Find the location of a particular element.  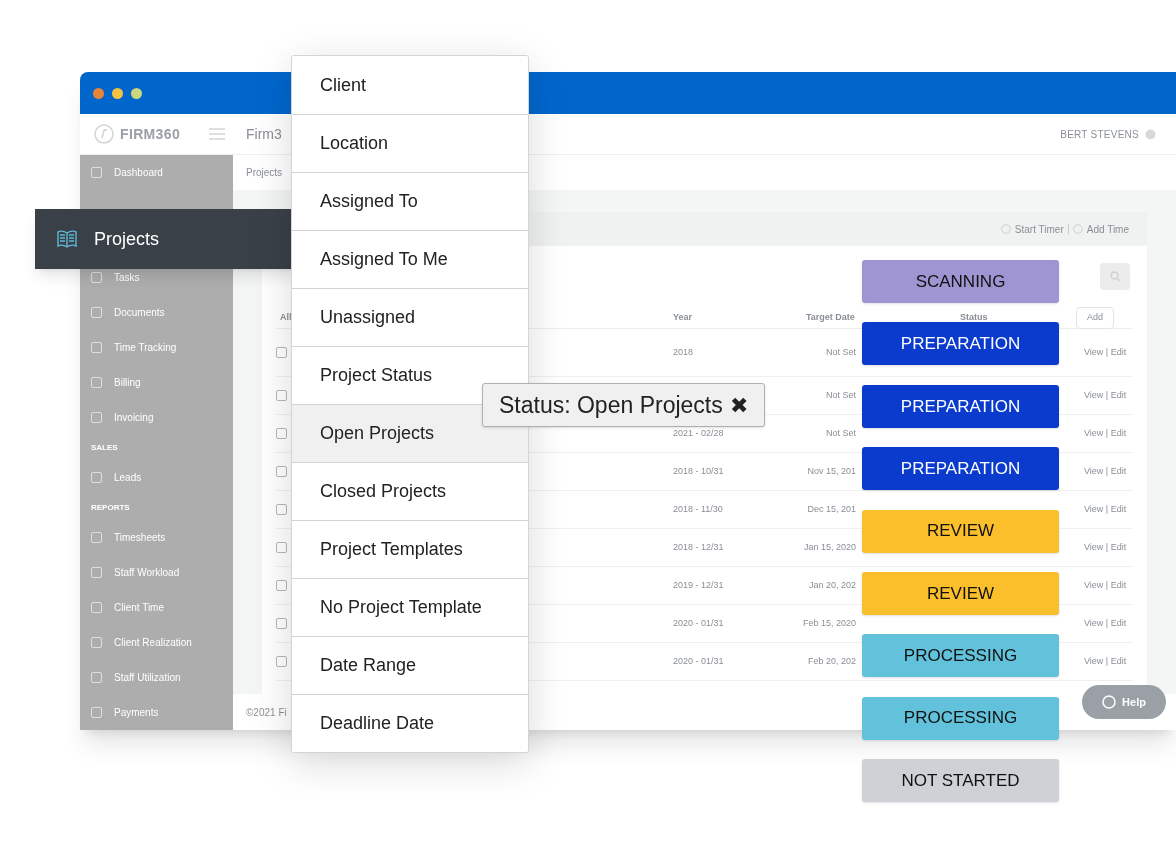

sidebar-item: Payments is located at coordinates (156, 712).